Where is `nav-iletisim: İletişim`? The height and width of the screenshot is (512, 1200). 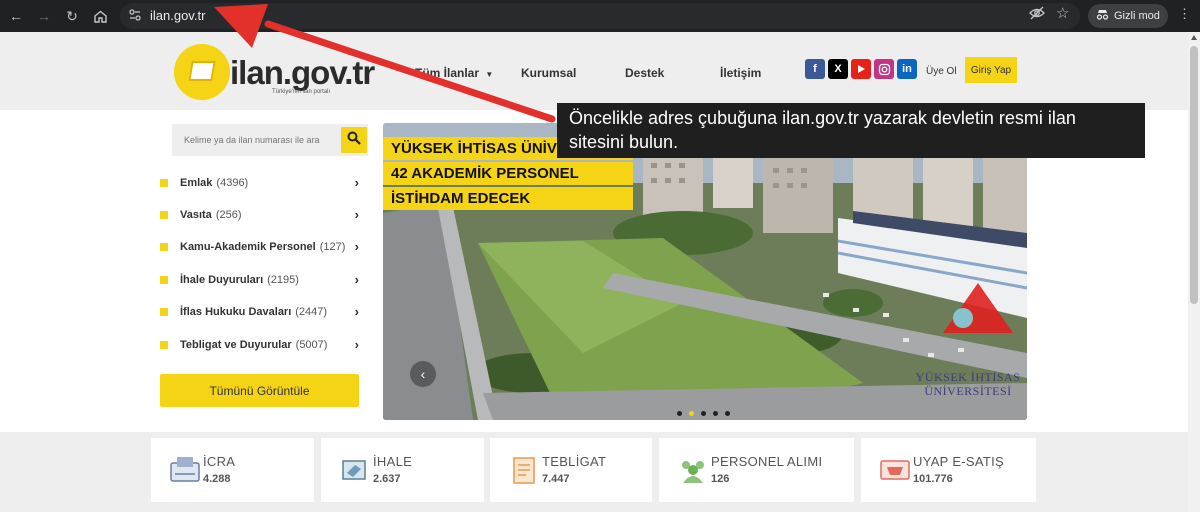 nav-iletisim: İletişim is located at coordinates (740, 73).